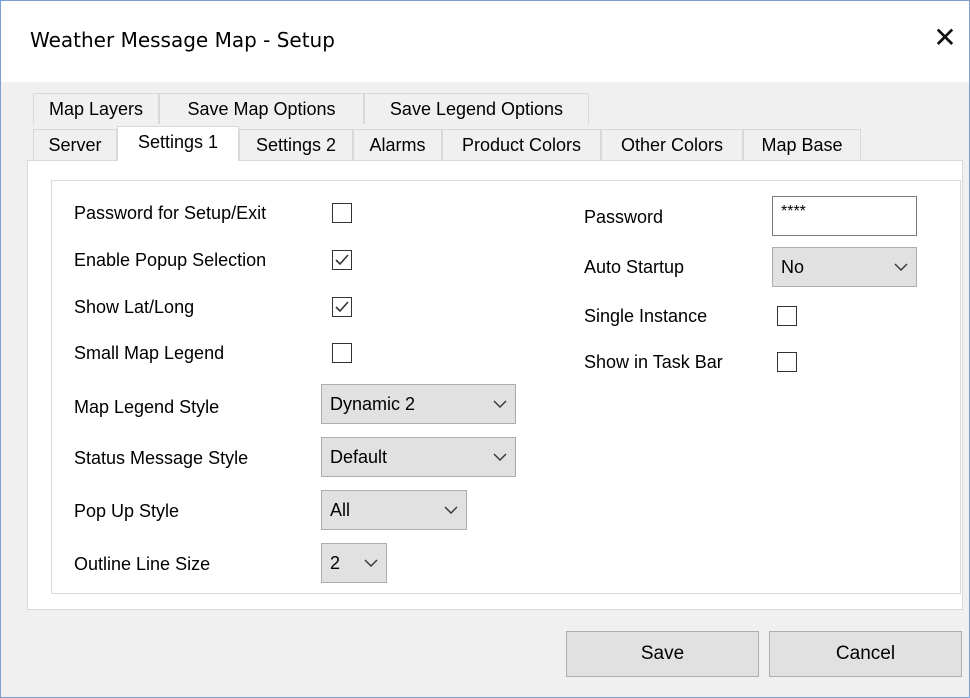 The image size is (970, 698). I want to click on popup-style-label: Pop Up Style, so click(127, 511).